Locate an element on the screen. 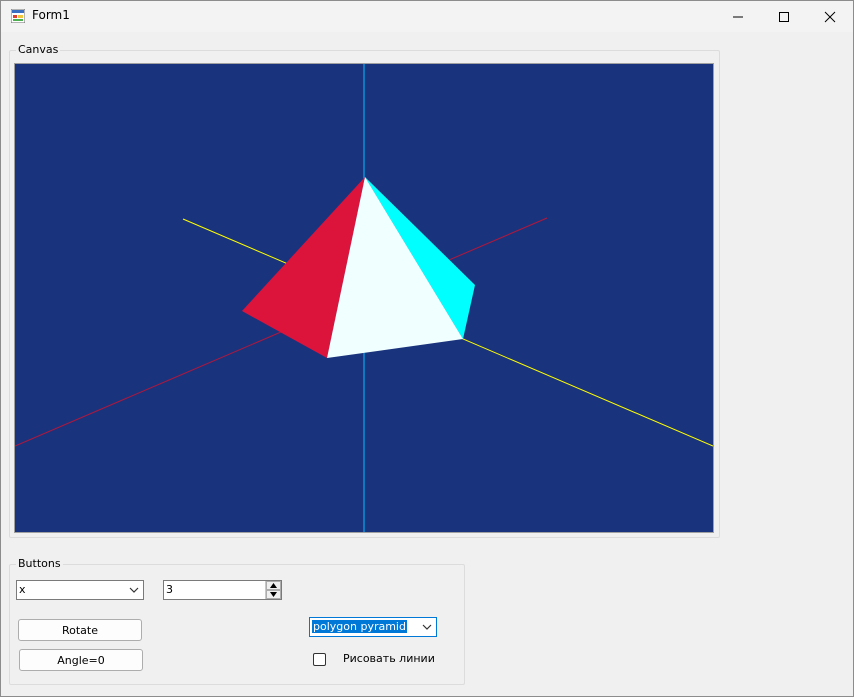 The height and width of the screenshot is (697, 854). angle-reset-button: Angle=0 is located at coordinates (81, 660).